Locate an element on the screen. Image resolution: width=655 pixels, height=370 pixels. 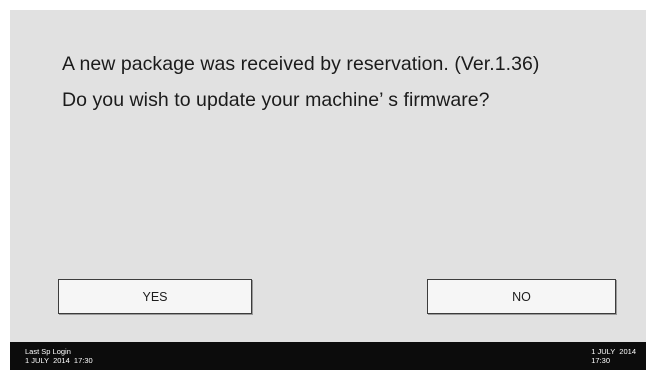
yes-button: YES is located at coordinates (155, 296).